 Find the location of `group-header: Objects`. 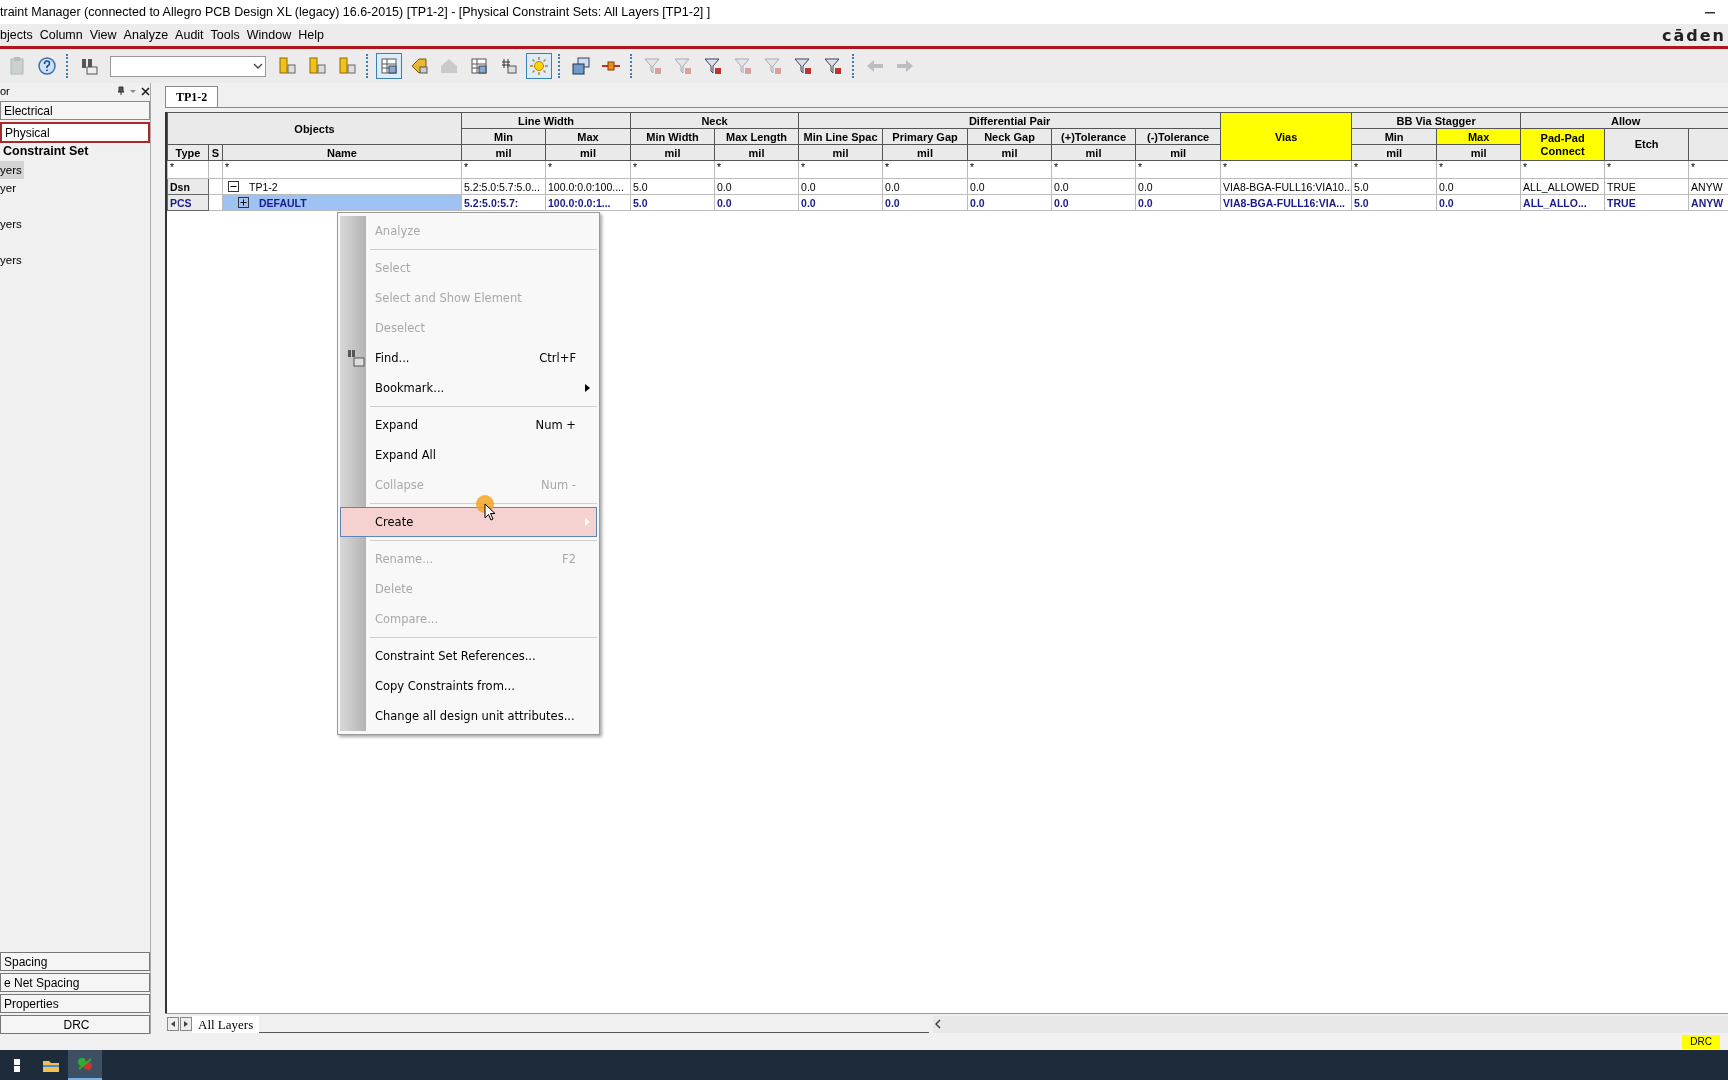

group-header: Objects is located at coordinates (314, 128).